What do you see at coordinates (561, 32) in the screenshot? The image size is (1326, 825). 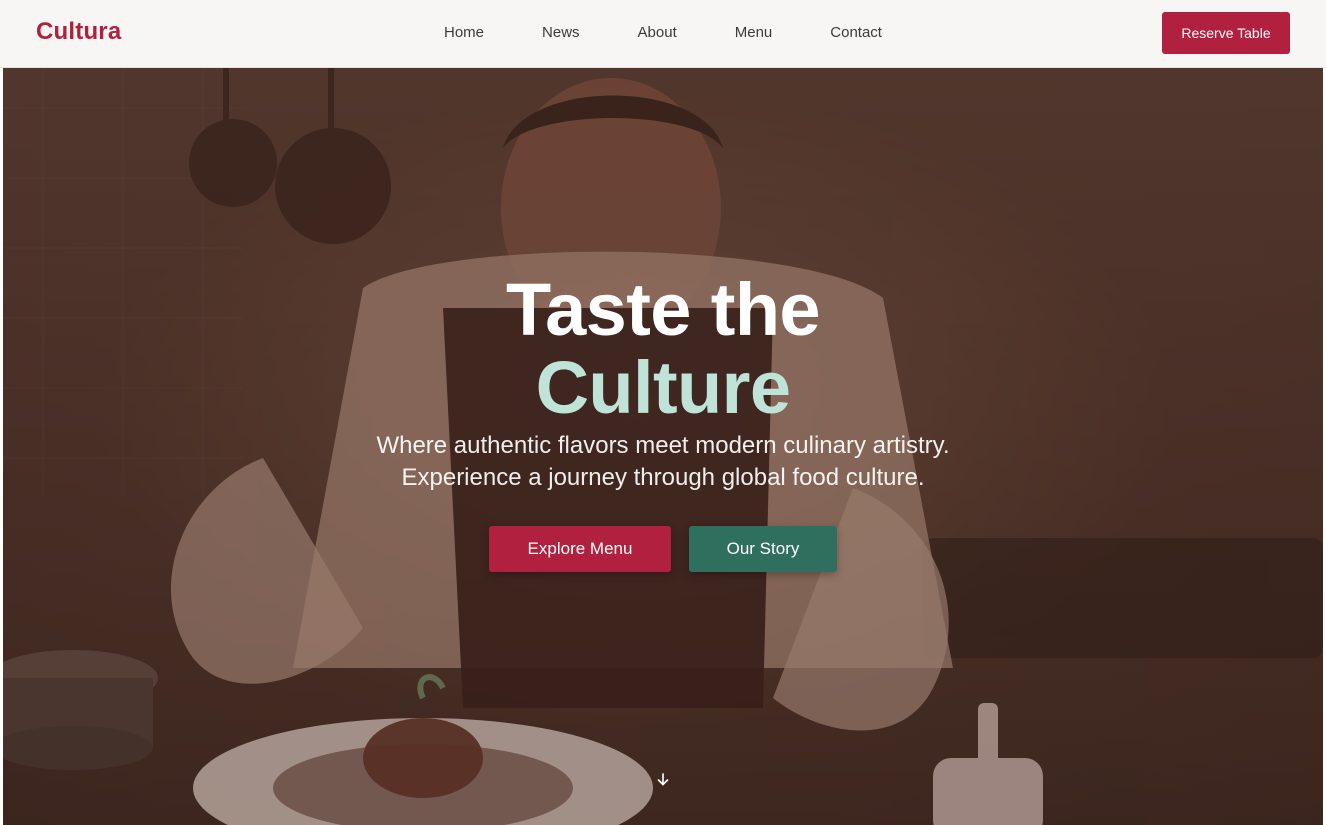 I see `nav-link-news: News` at bounding box center [561, 32].